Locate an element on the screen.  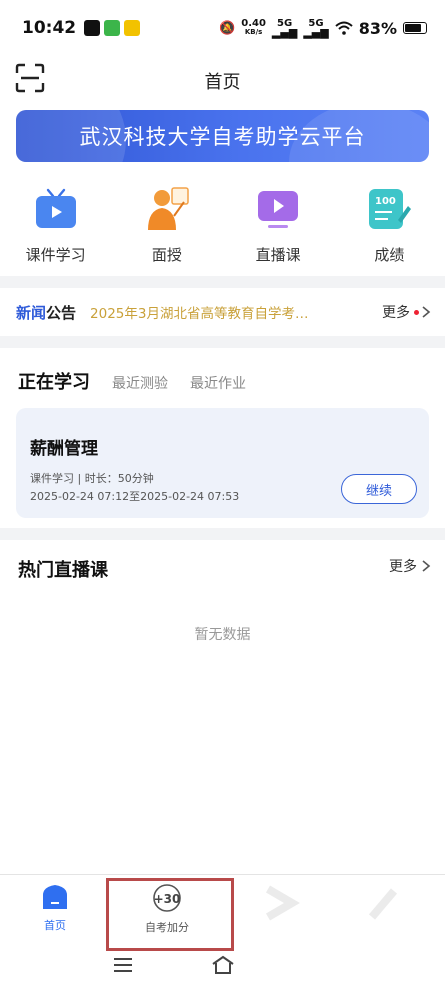
nav-home: 首页 is located at coordinates (55, 908).